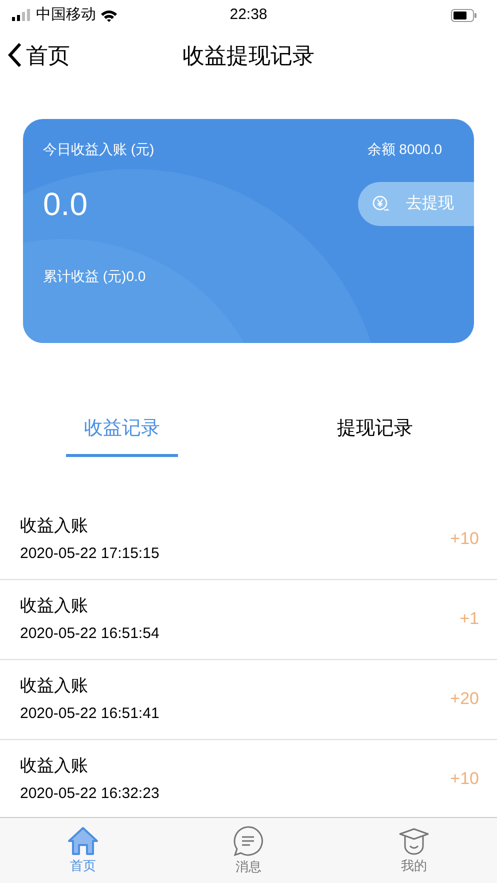 The height and width of the screenshot is (883, 497). I want to click on carrier-name: 中国移动, so click(66, 14).